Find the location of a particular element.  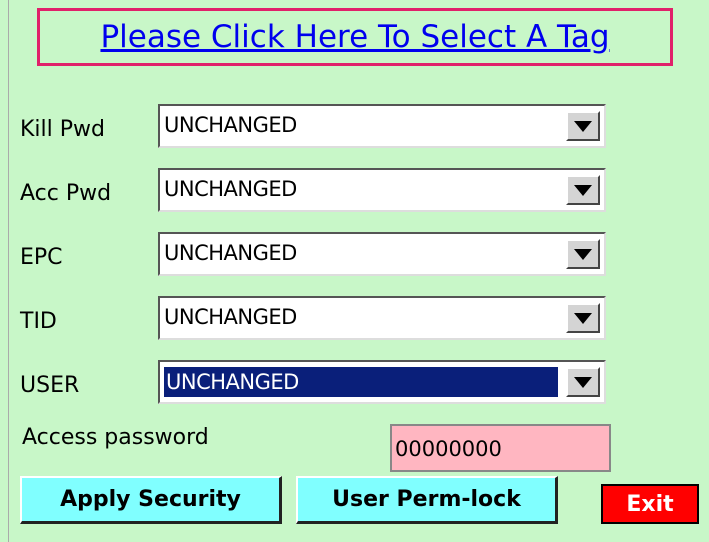

epc-value: UNCHANGED is located at coordinates (230, 253).